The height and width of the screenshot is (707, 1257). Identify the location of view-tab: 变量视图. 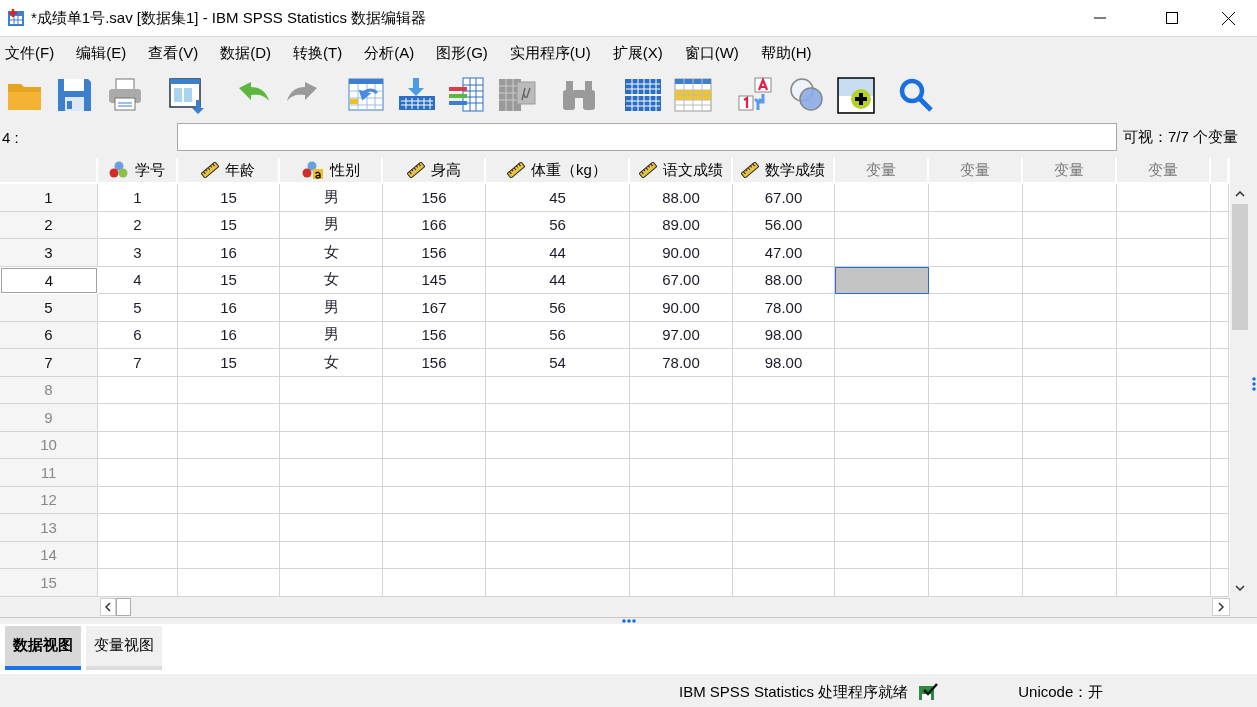
(124, 647).